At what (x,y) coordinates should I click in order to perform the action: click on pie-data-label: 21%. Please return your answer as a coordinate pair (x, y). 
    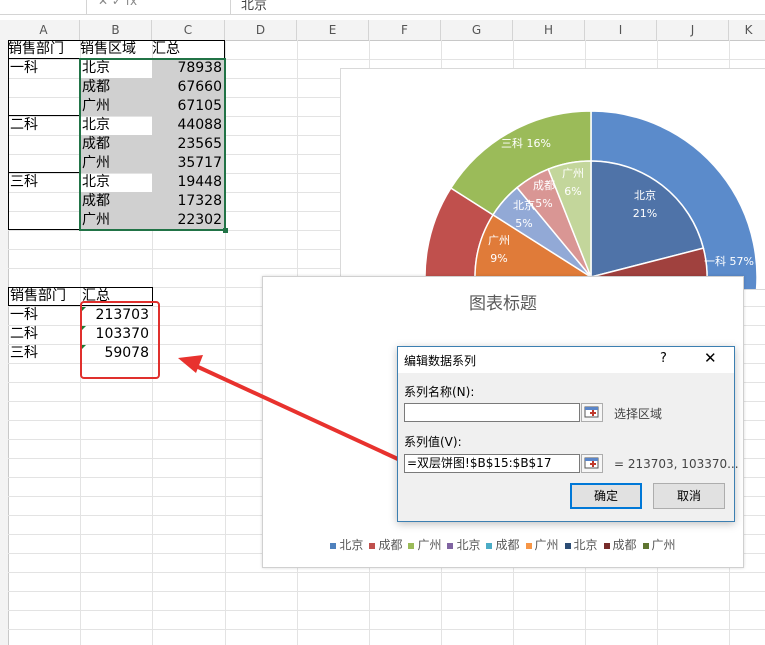
    Looking at the image, I should click on (645, 213).